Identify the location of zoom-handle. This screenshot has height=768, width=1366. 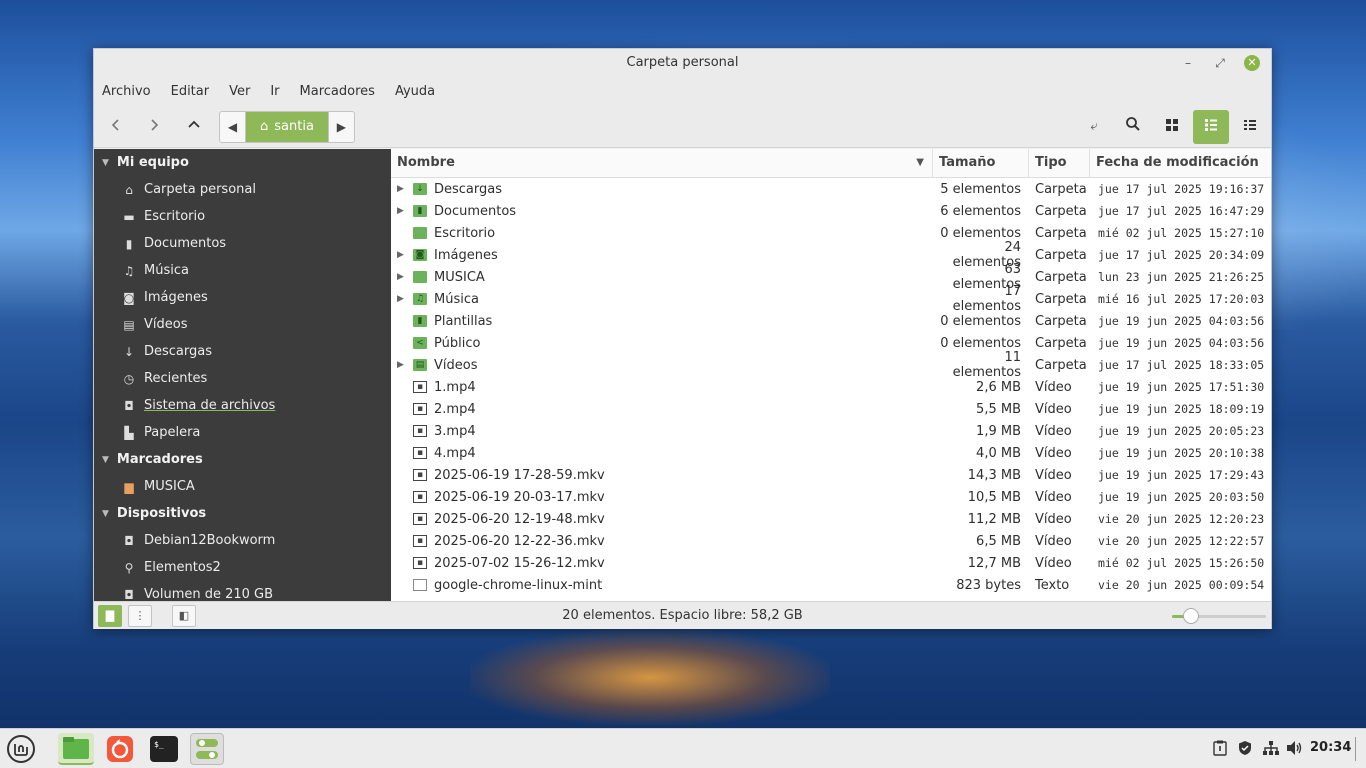
(1190, 616).